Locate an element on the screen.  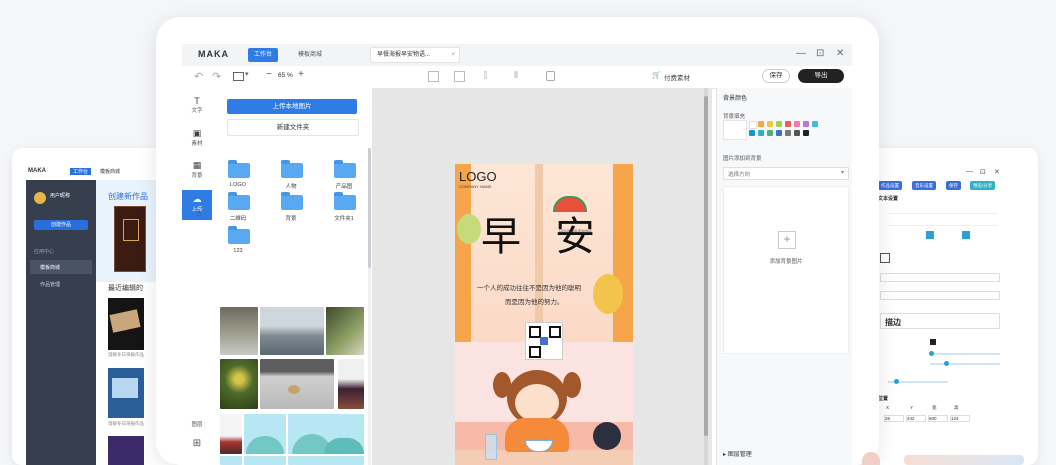
new-folder-button: 新建文件夹 is located at coordinates (293, 127).